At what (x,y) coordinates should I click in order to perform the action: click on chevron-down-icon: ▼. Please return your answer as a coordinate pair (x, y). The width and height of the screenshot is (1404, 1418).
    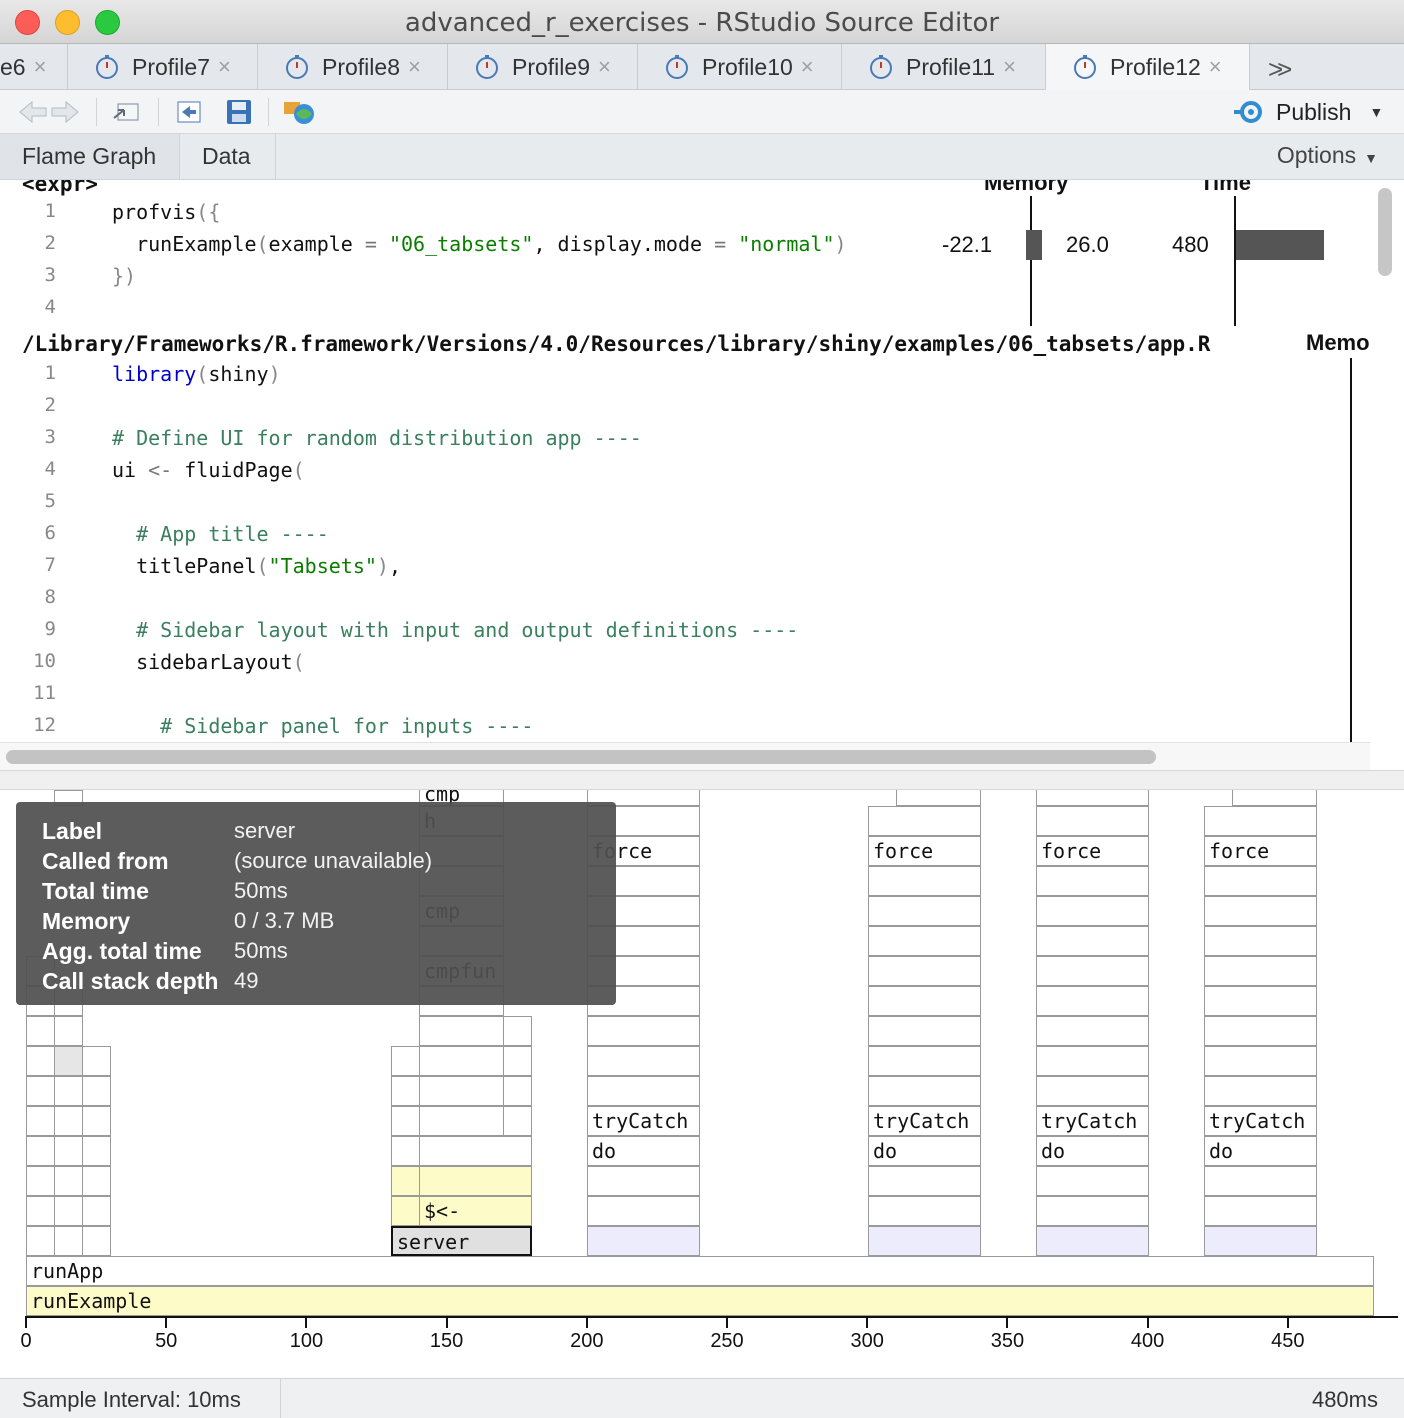
    Looking at the image, I should click on (1376, 112).